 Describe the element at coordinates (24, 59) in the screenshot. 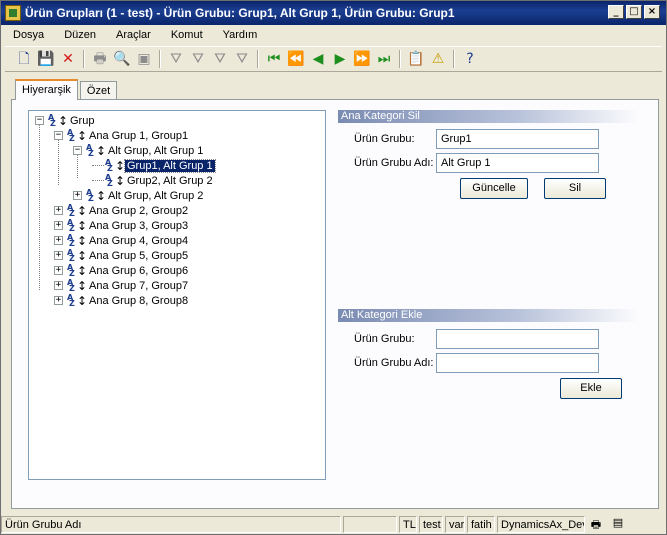

I see `new-icon: 🗋` at that location.